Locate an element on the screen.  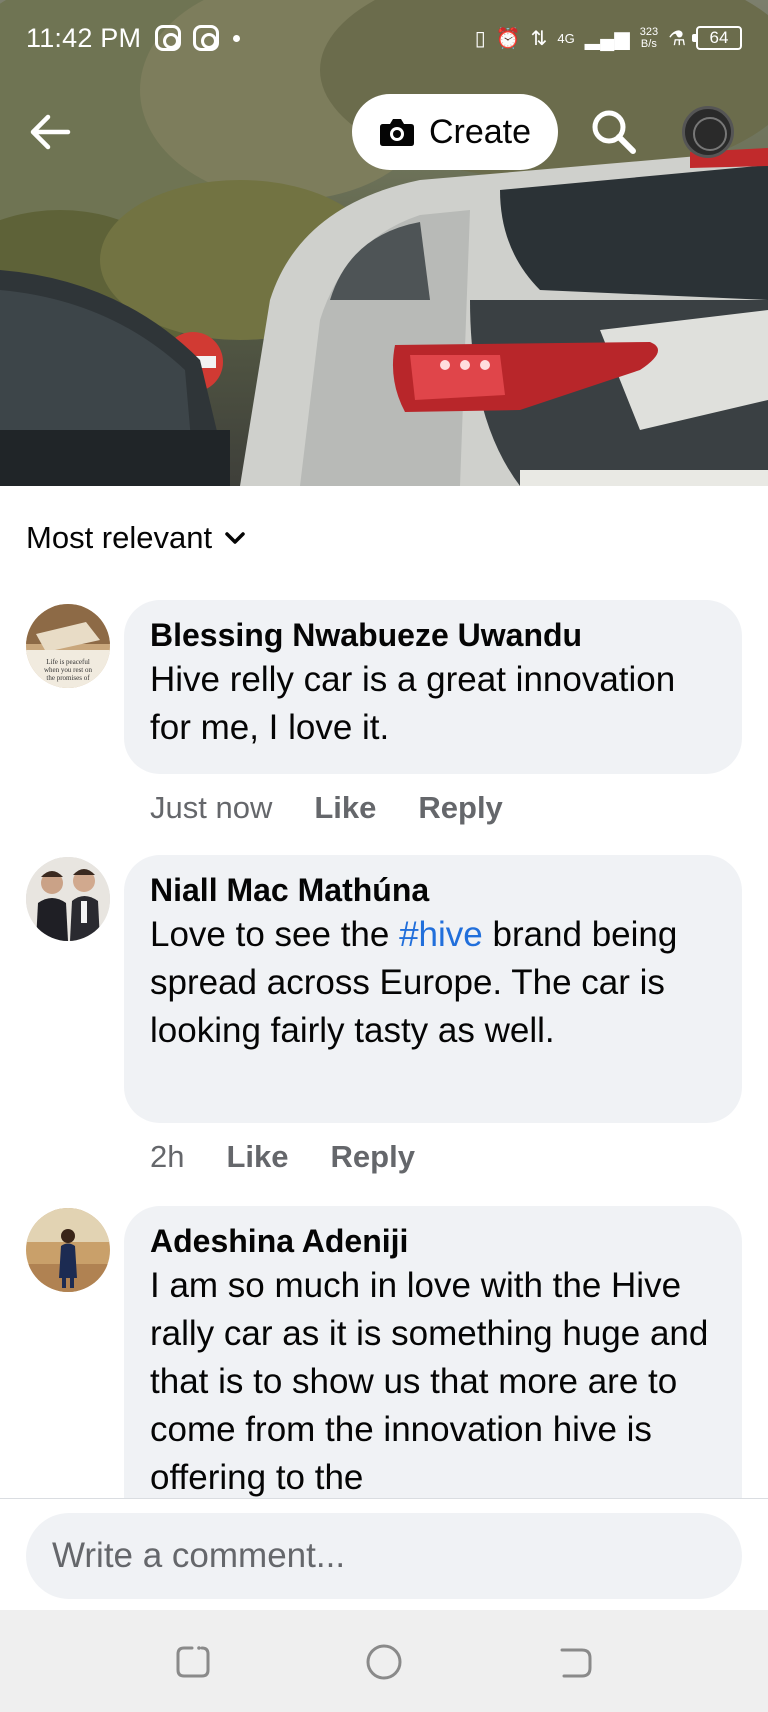
flask-icon: ⚗ is located at coordinates (677, 38).